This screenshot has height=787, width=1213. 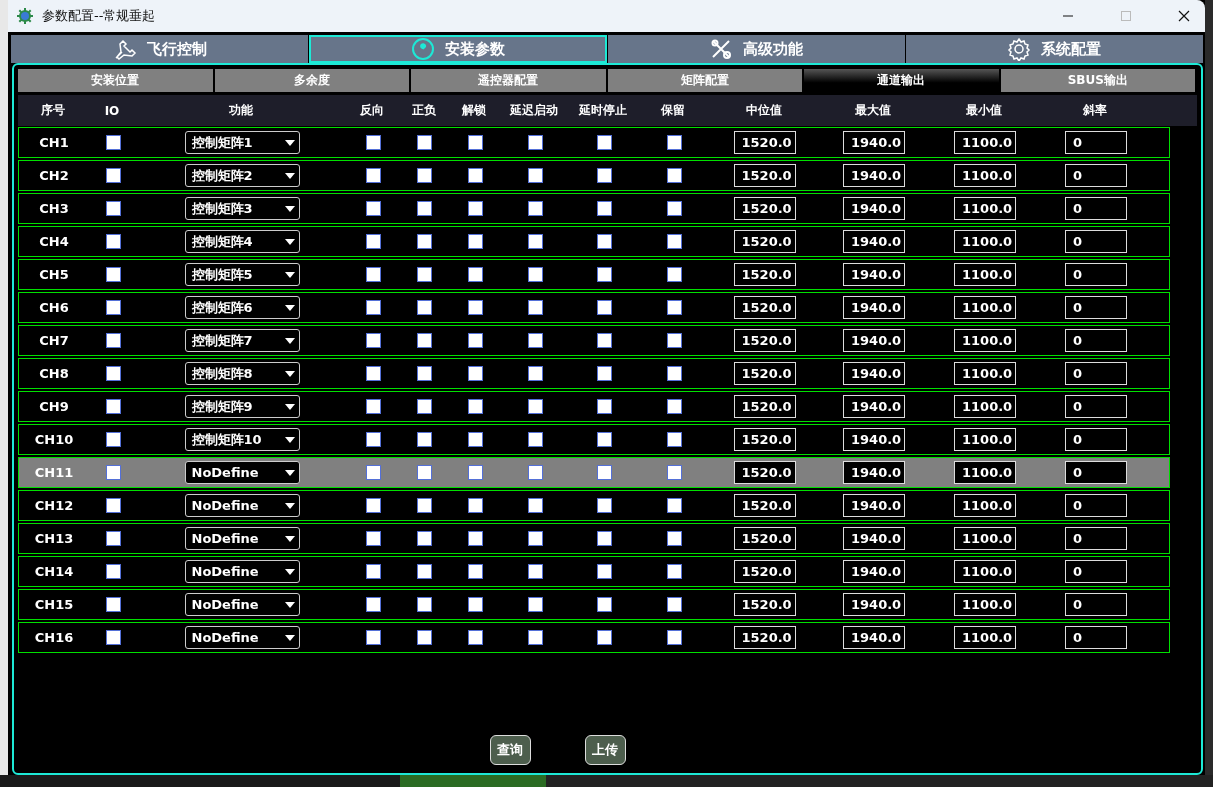 I want to click on sub-tab: 安装位置, so click(x=115, y=80).